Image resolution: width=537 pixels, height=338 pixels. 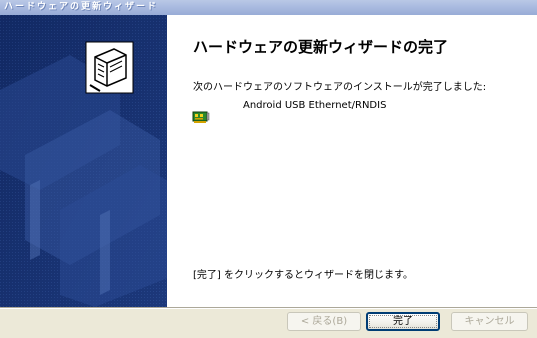 What do you see at coordinates (109, 67) in the screenshot?
I see `hardware-card-icon` at bounding box center [109, 67].